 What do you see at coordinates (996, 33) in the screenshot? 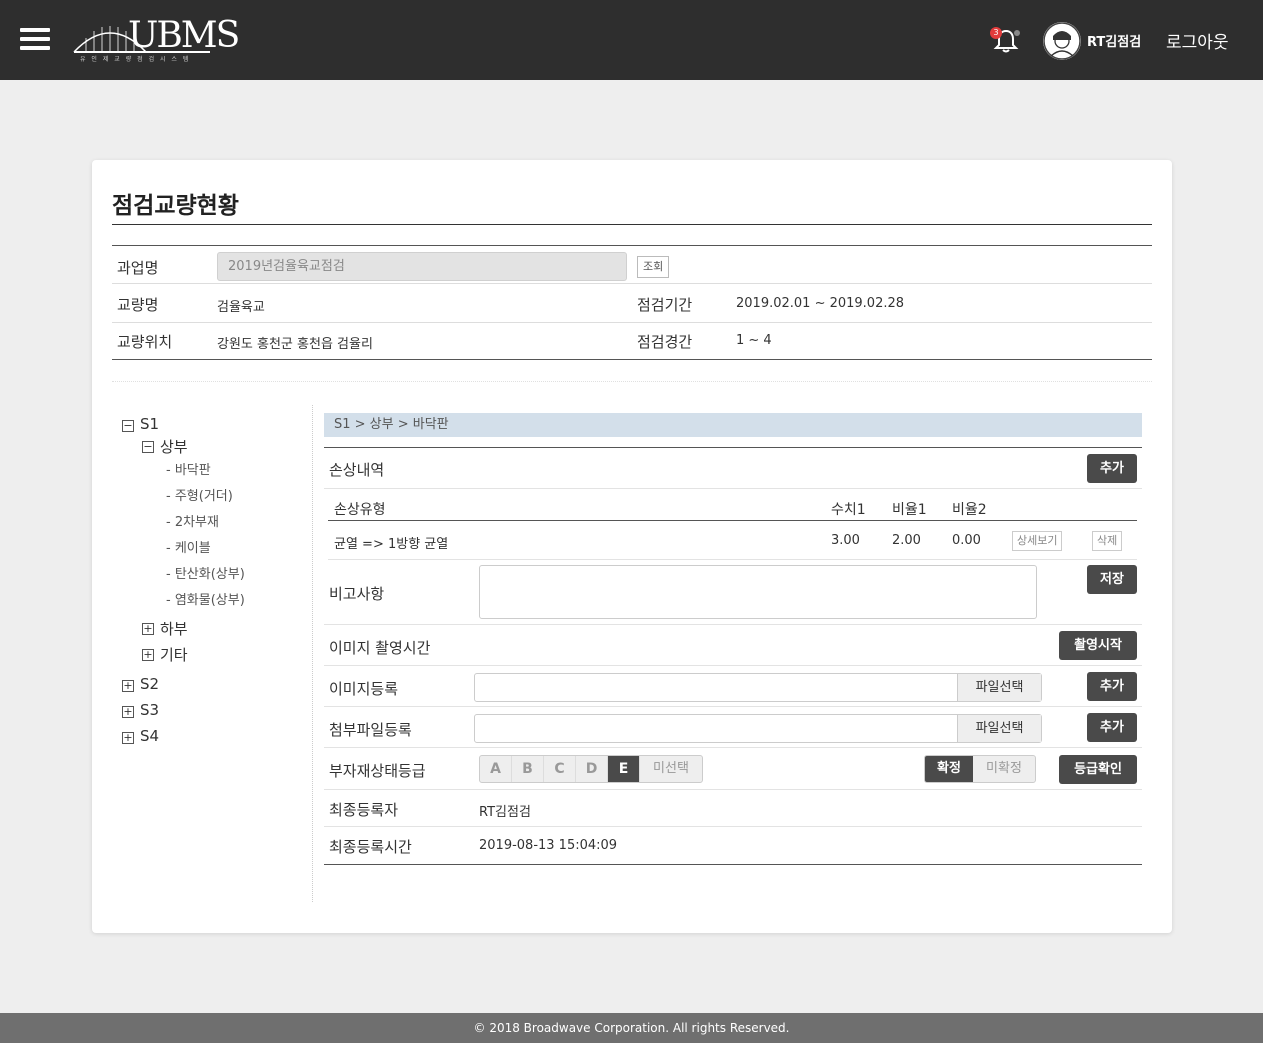
I see `notification-badge: 3` at bounding box center [996, 33].